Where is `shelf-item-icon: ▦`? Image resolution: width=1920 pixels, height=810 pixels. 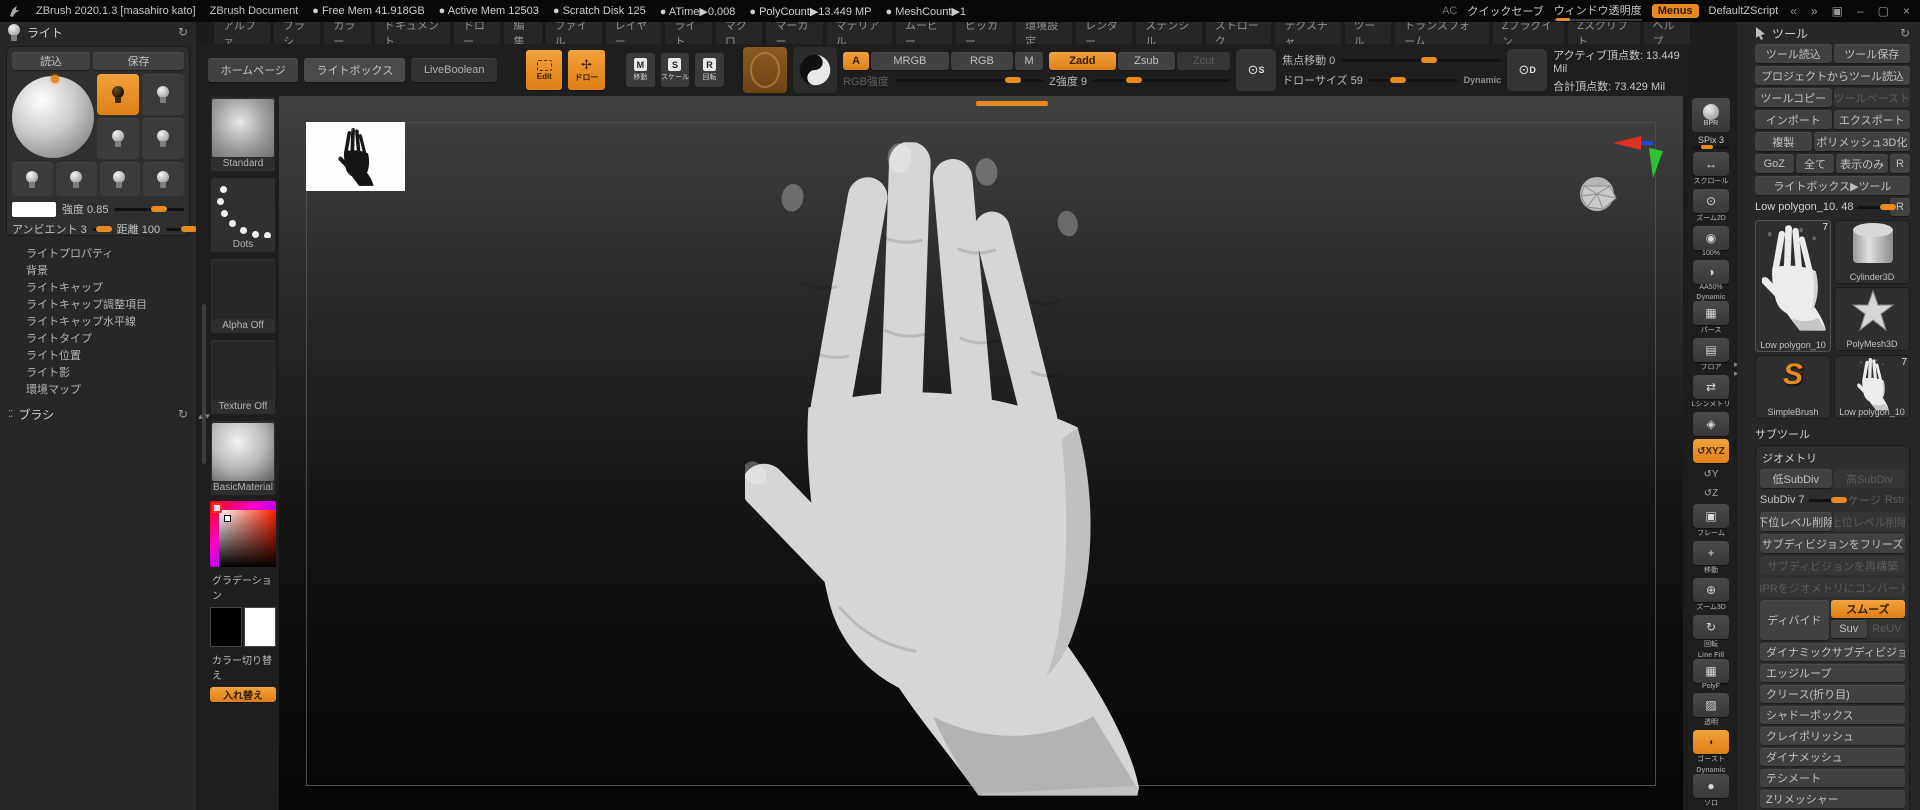
shelf-item-icon: ▦ is located at coordinates (1711, 313).